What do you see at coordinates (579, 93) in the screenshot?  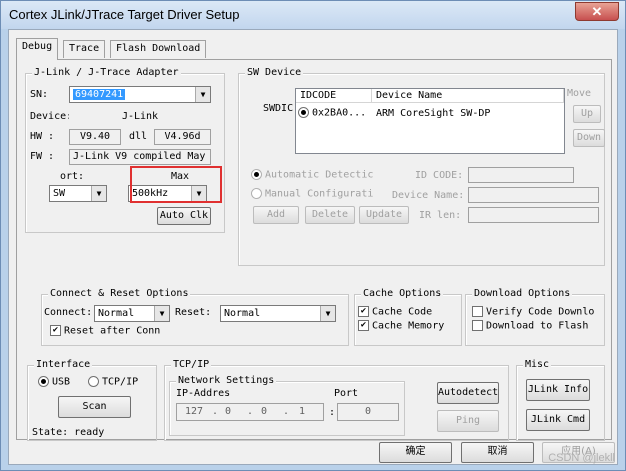 I see `move-label: Move` at bounding box center [579, 93].